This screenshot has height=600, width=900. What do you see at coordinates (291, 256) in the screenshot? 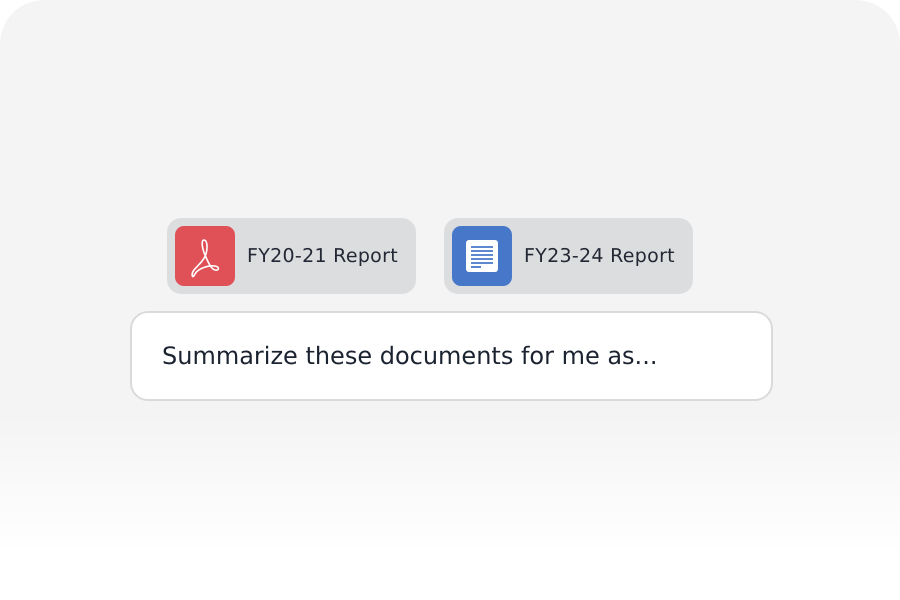
I see `attachment-chip: FY20-21 Report` at bounding box center [291, 256].